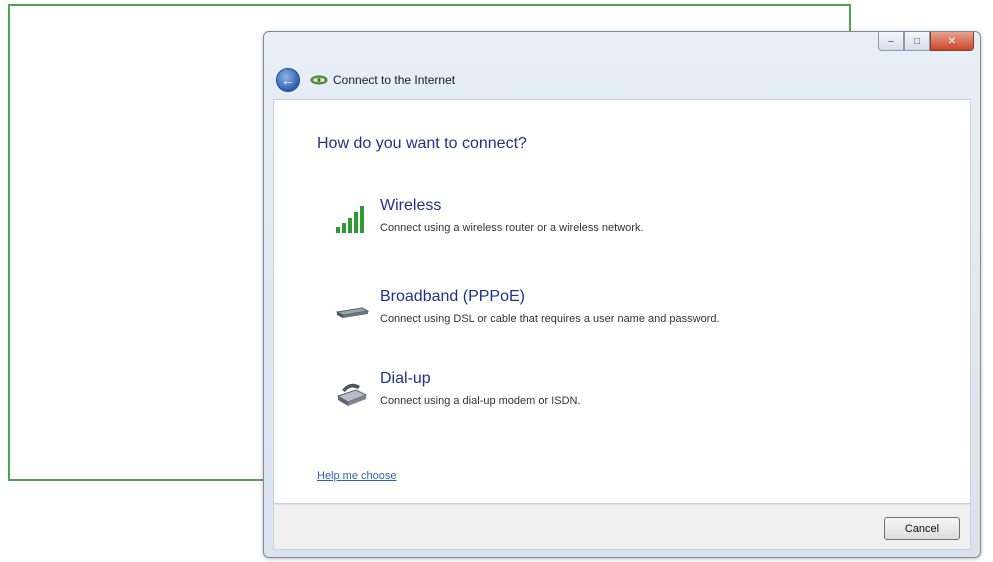  What do you see at coordinates (394, 80) in the screenshot?
I see `wizard-title: Connect to the Internet` at bounding box center [394, 80].